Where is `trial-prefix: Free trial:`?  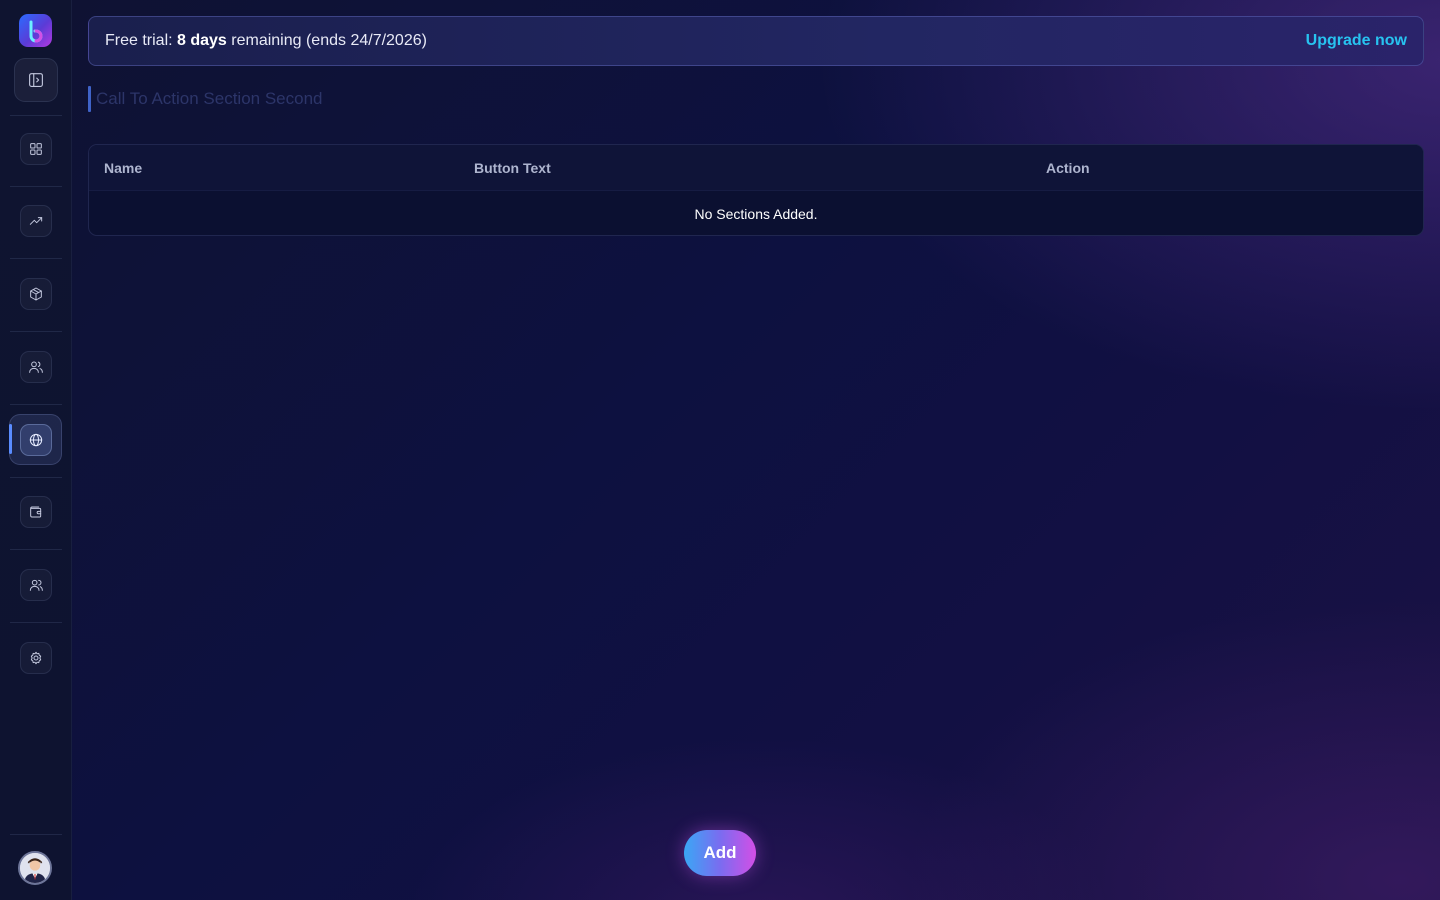
trial-prefix: Free trial: is located at coordinates (141, 40).